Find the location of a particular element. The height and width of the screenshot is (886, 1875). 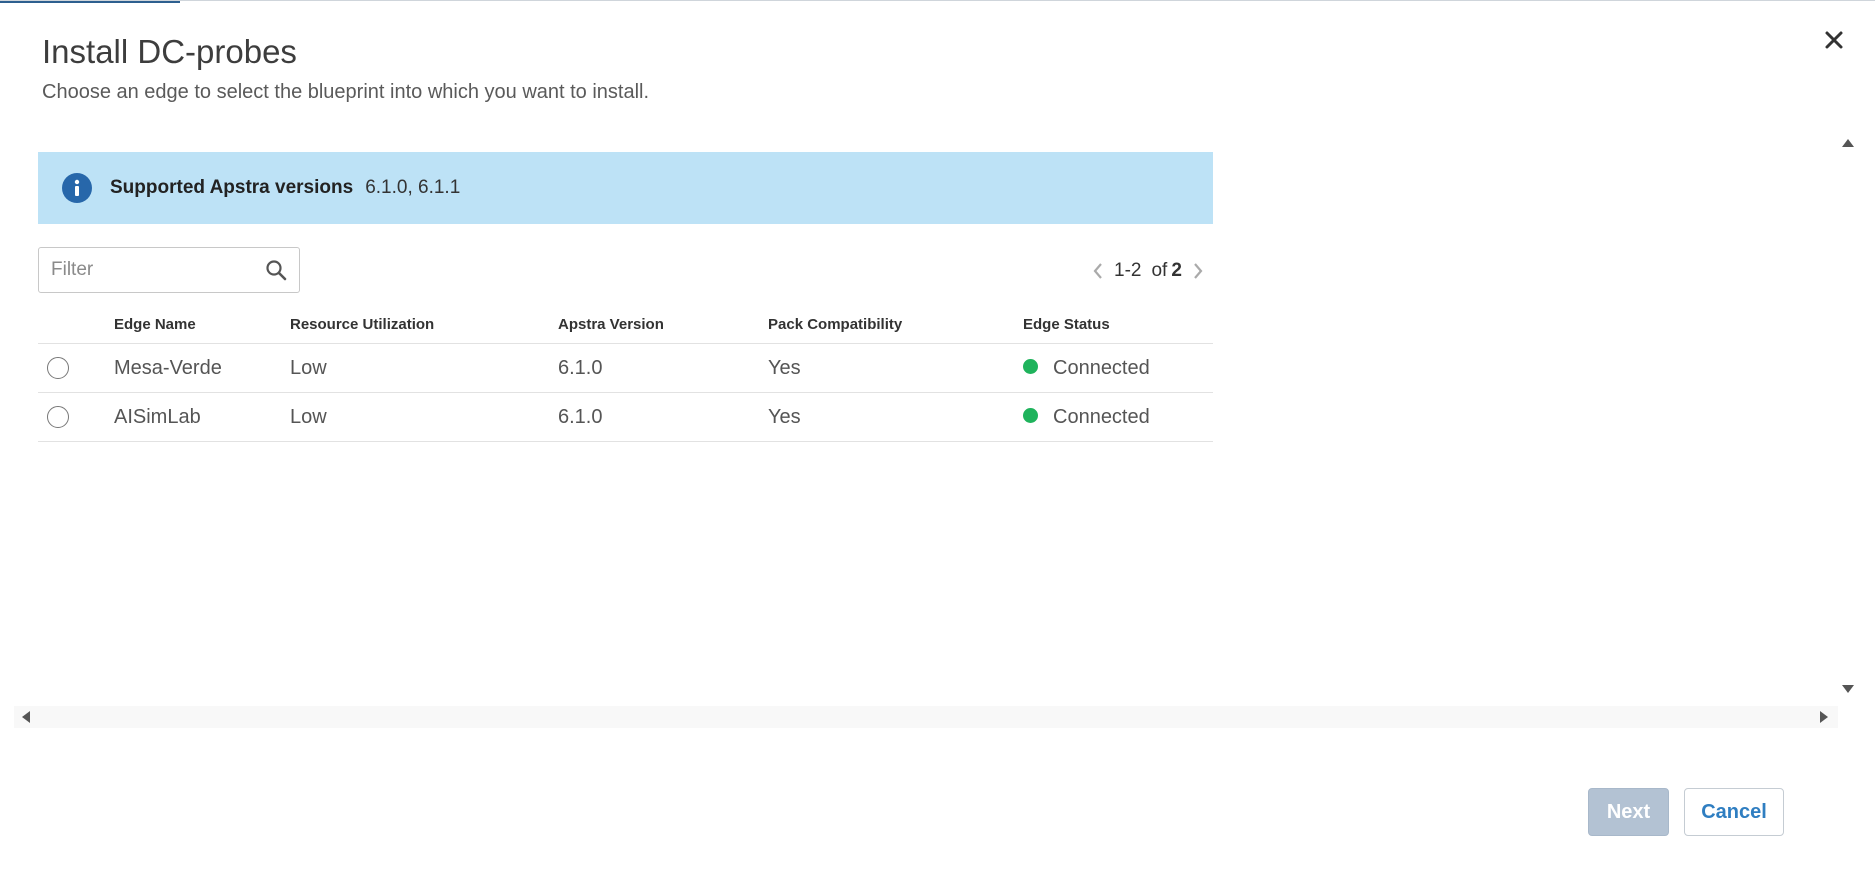

page-total: 2 is located at coordinates (1176, 270).